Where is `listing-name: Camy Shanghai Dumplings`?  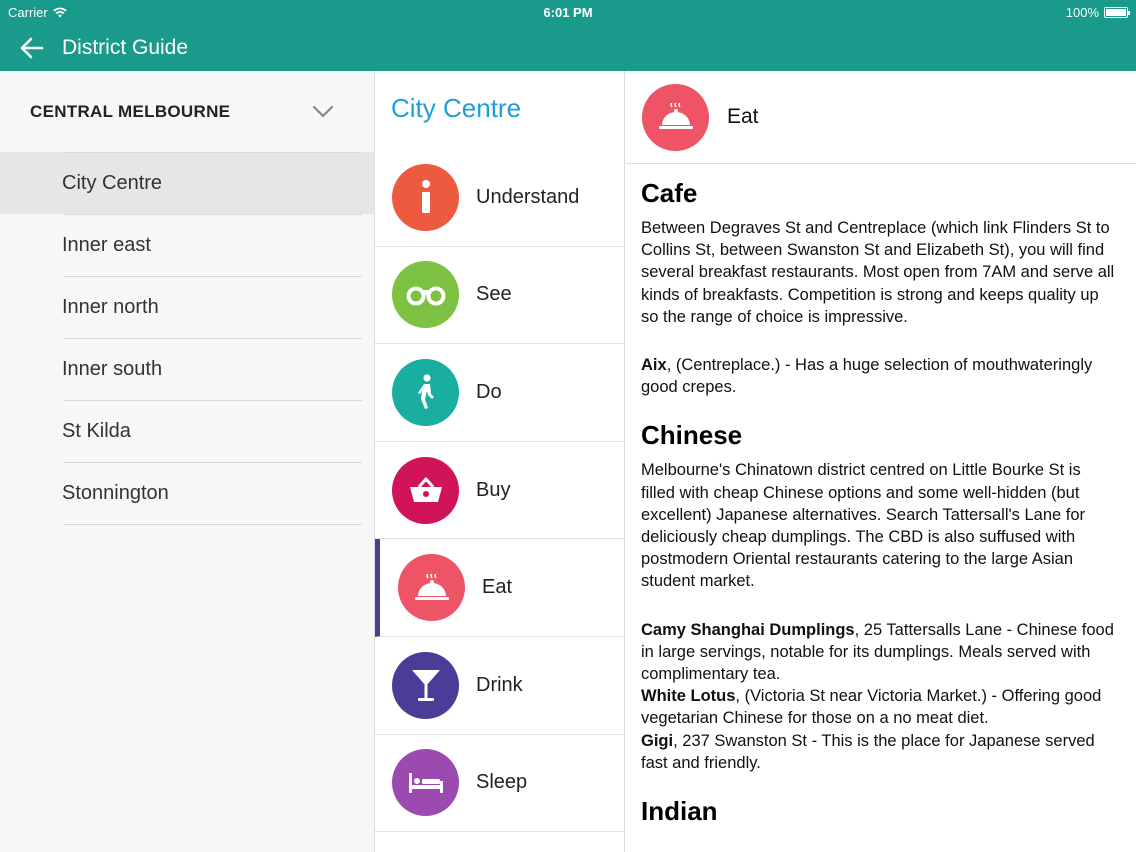
listing-name: Camy Shanghai Dumplings is located at coordinates (748, 629).